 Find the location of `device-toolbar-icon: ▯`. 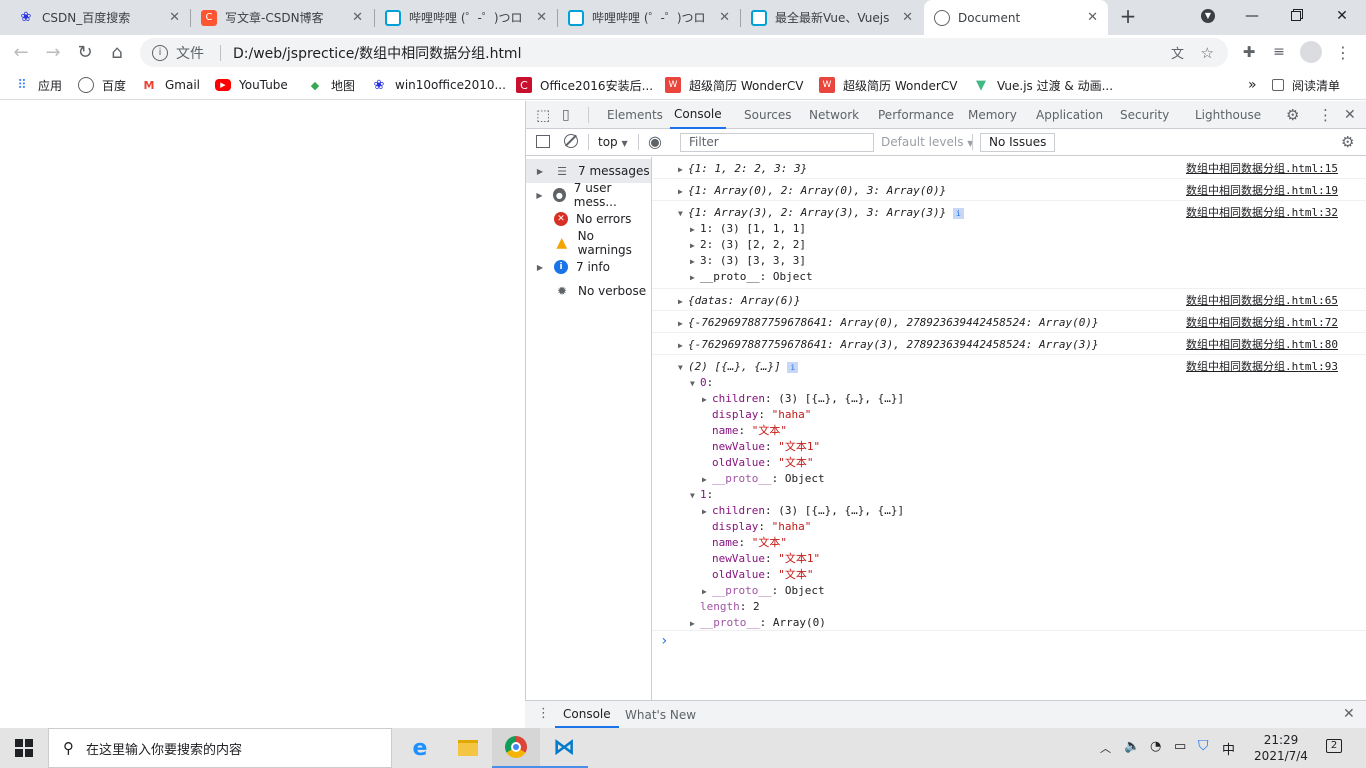

device-toolbar-icon: ▯ is located at coordinates (566, 115).